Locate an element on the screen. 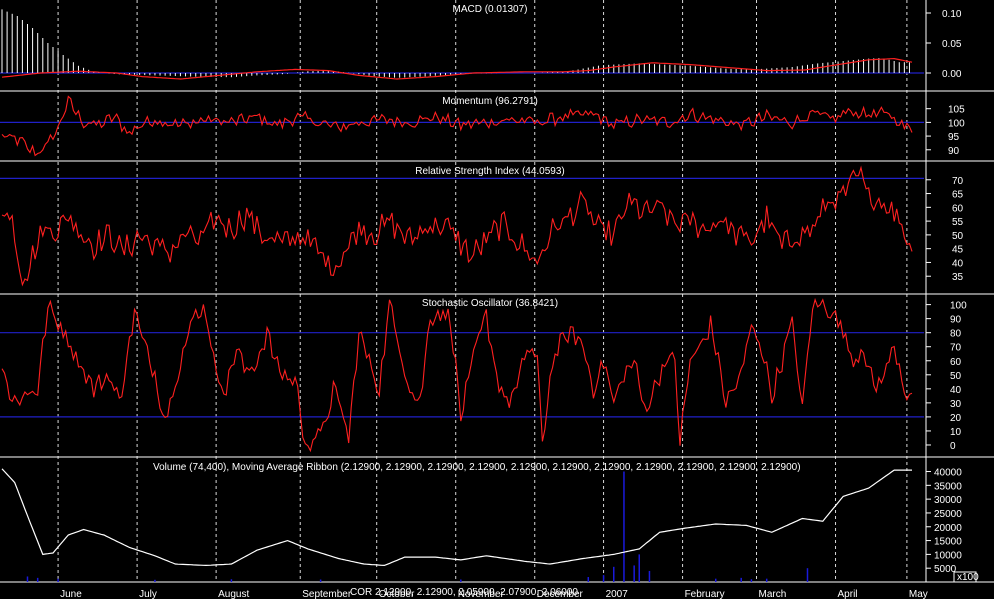  month-label: March is located at coordinates (773, 594).